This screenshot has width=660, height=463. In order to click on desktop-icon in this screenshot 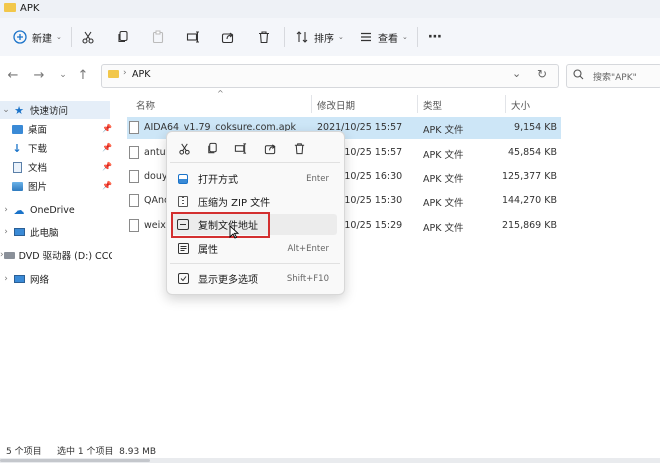, I will do `click(17, 129)`.